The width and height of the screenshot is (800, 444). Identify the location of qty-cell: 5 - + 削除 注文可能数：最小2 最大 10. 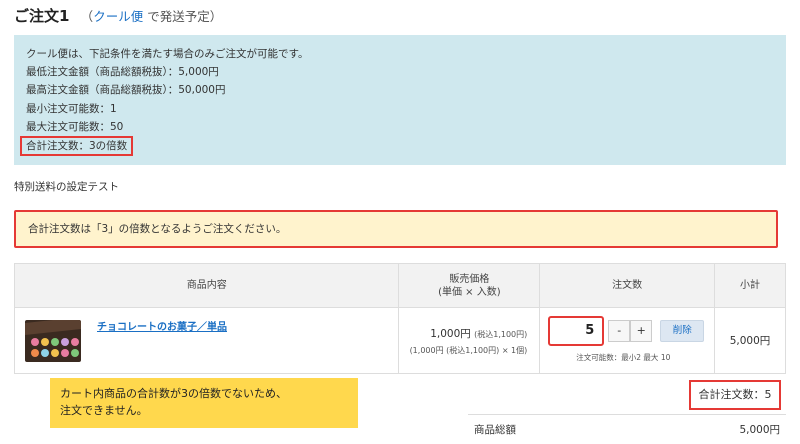
(627, 340).